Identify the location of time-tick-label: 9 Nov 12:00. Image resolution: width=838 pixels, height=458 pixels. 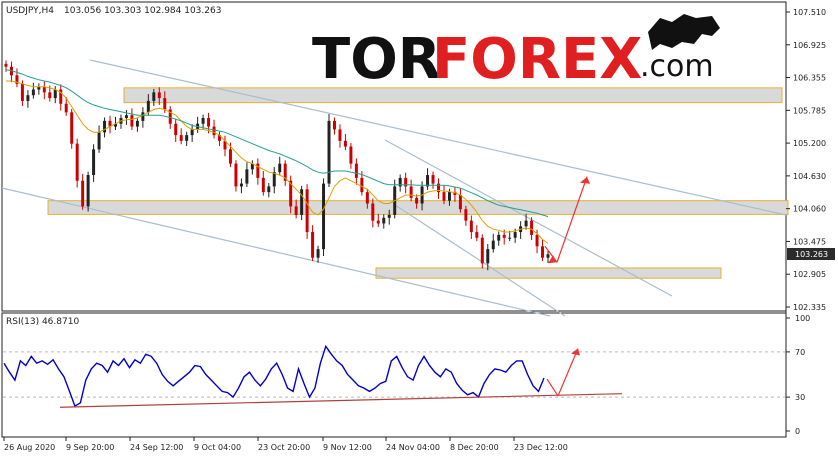
(347, 447).